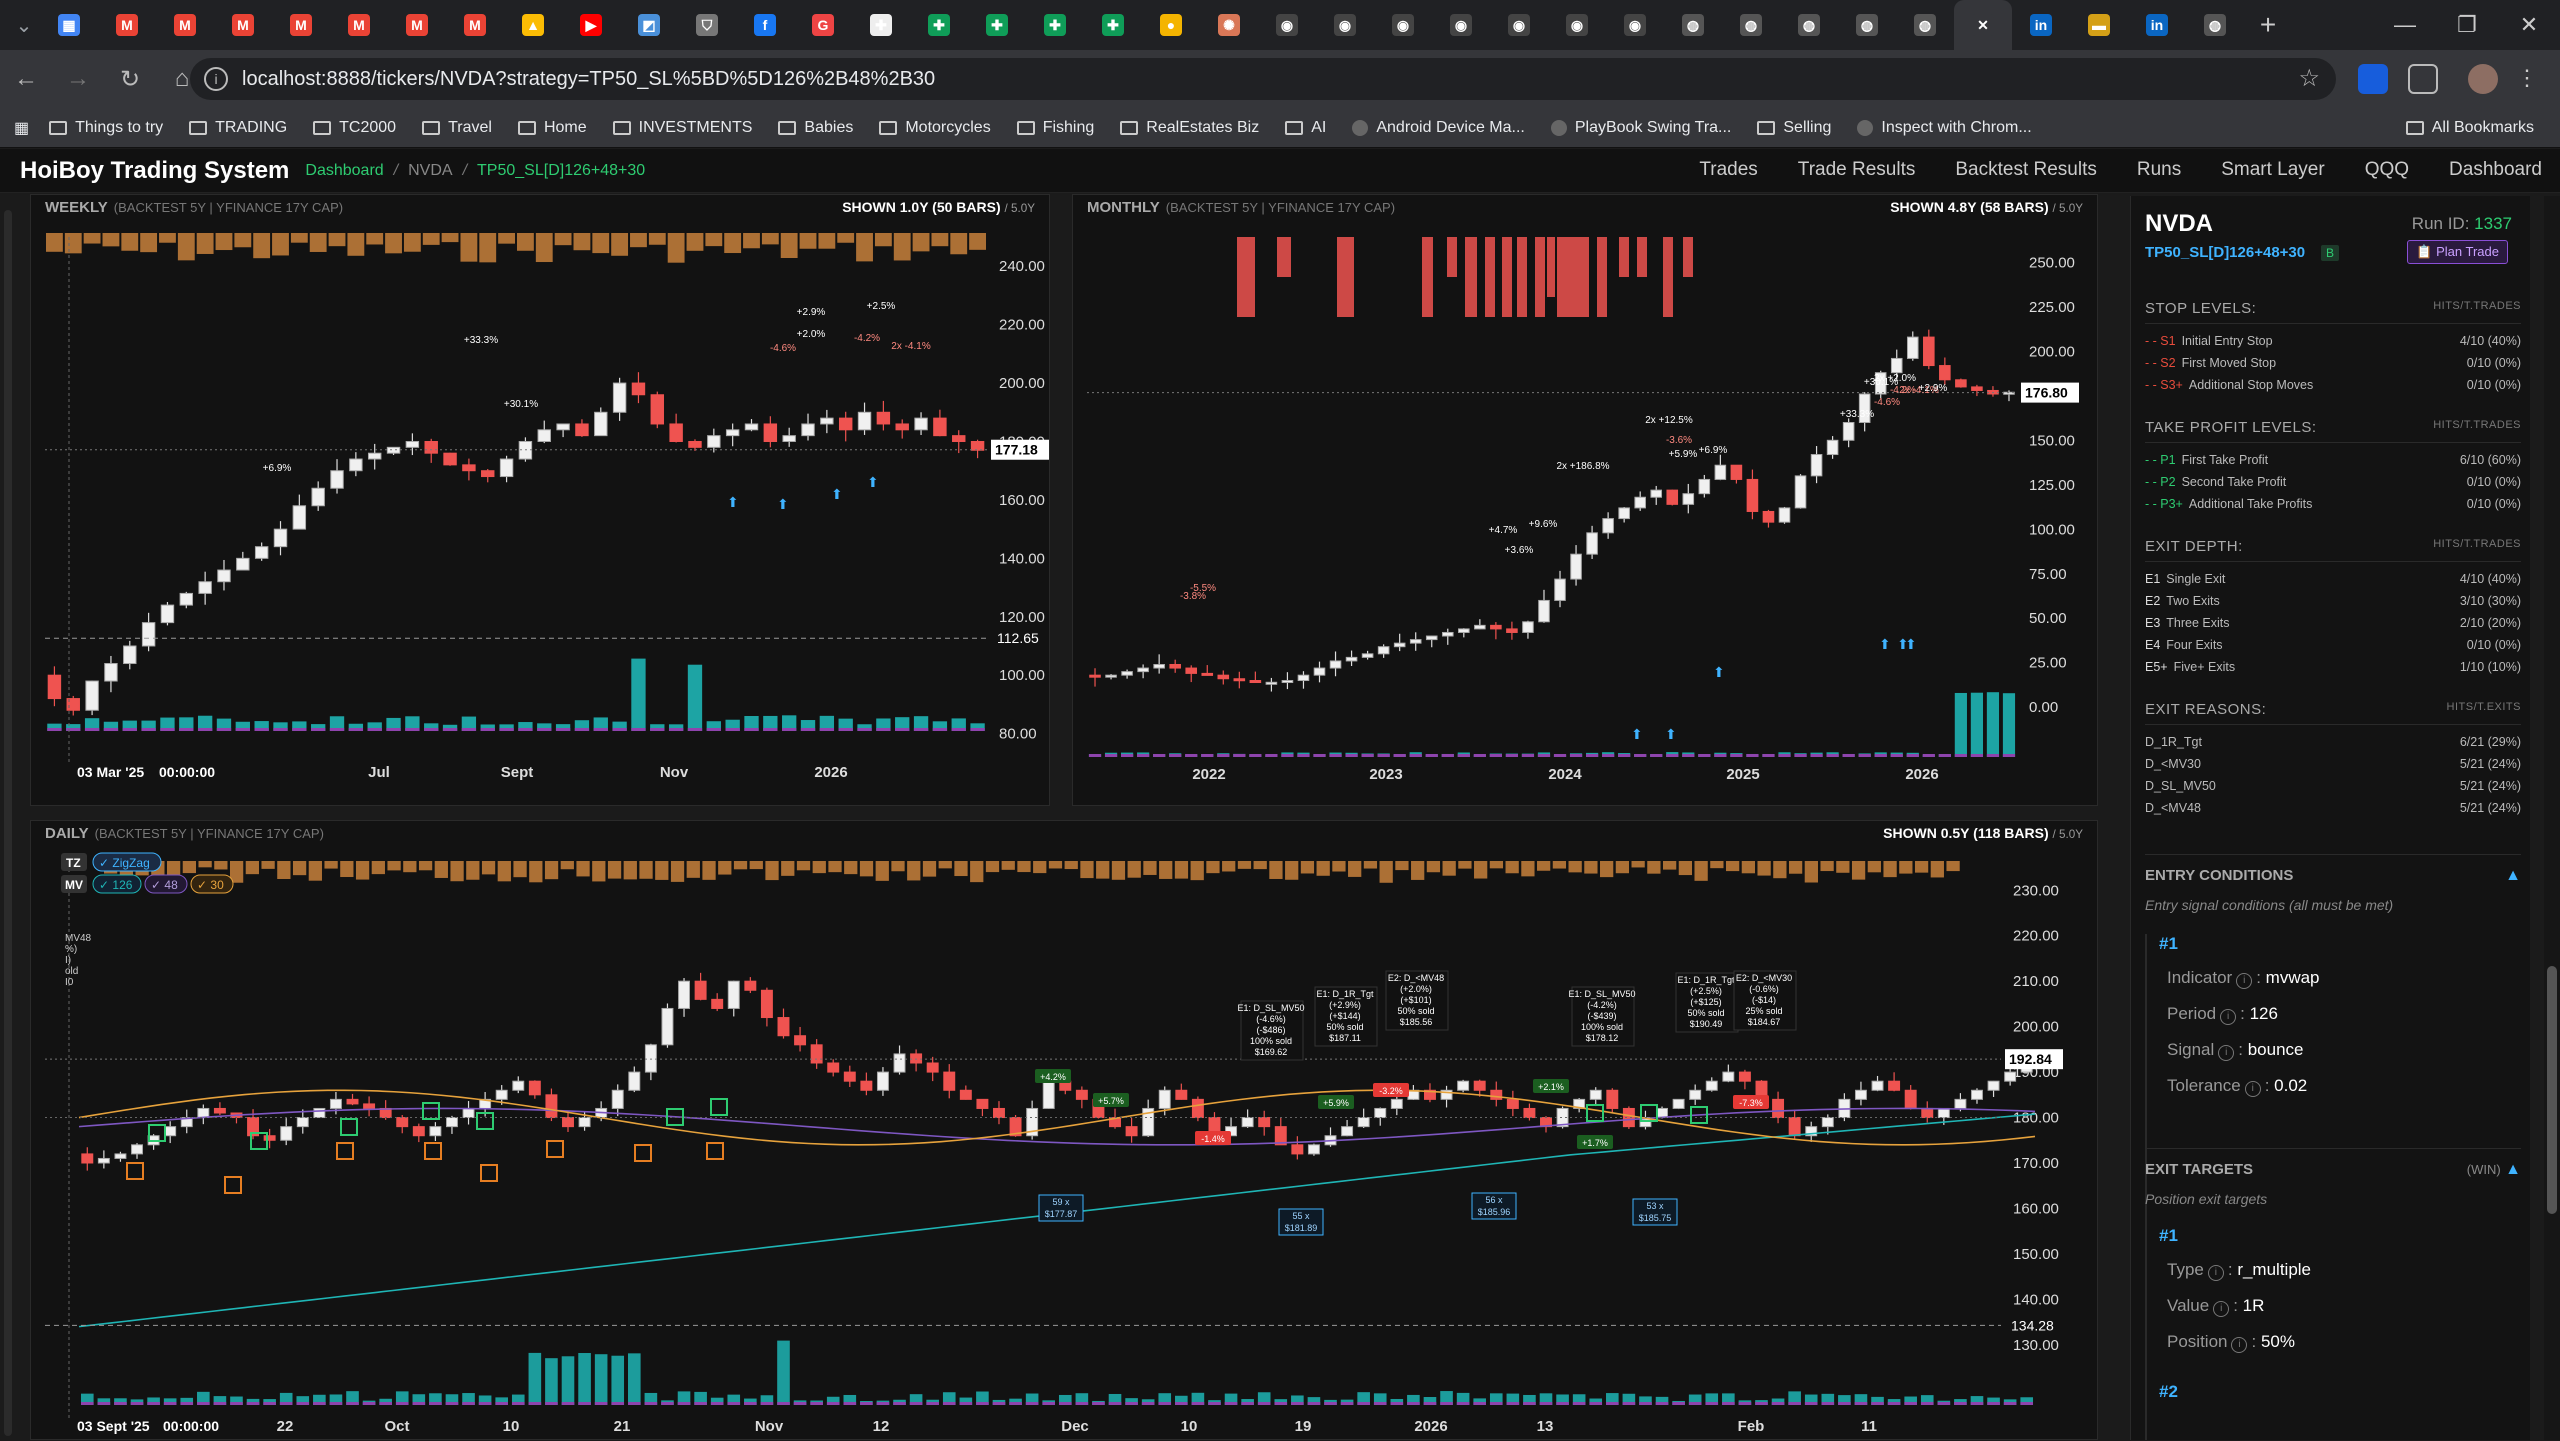 Image resolution: width=2560 pixels, height=1441 pixels. Describe the element at coordinates (707, 25) in the screenshot. I see `browser-tab: ⛉` at that location.